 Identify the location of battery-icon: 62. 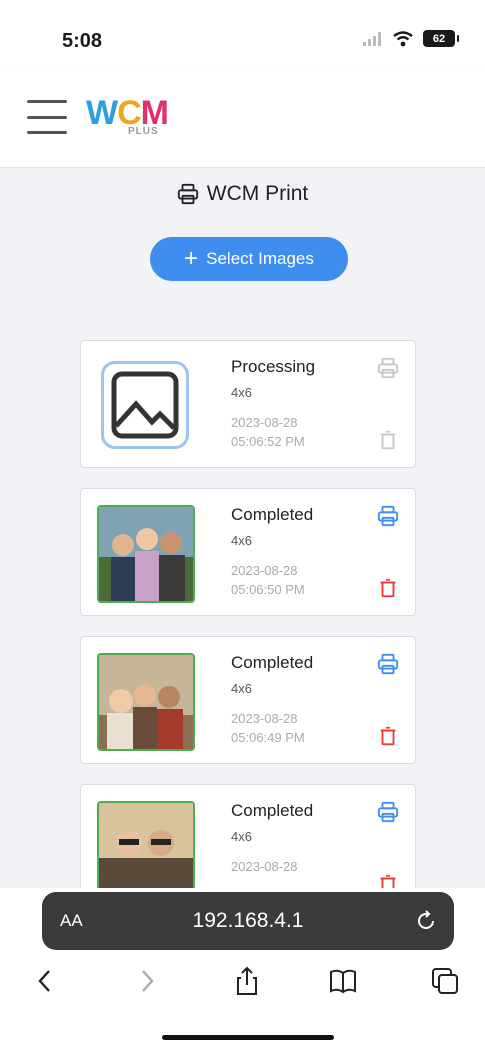
(441, 38).